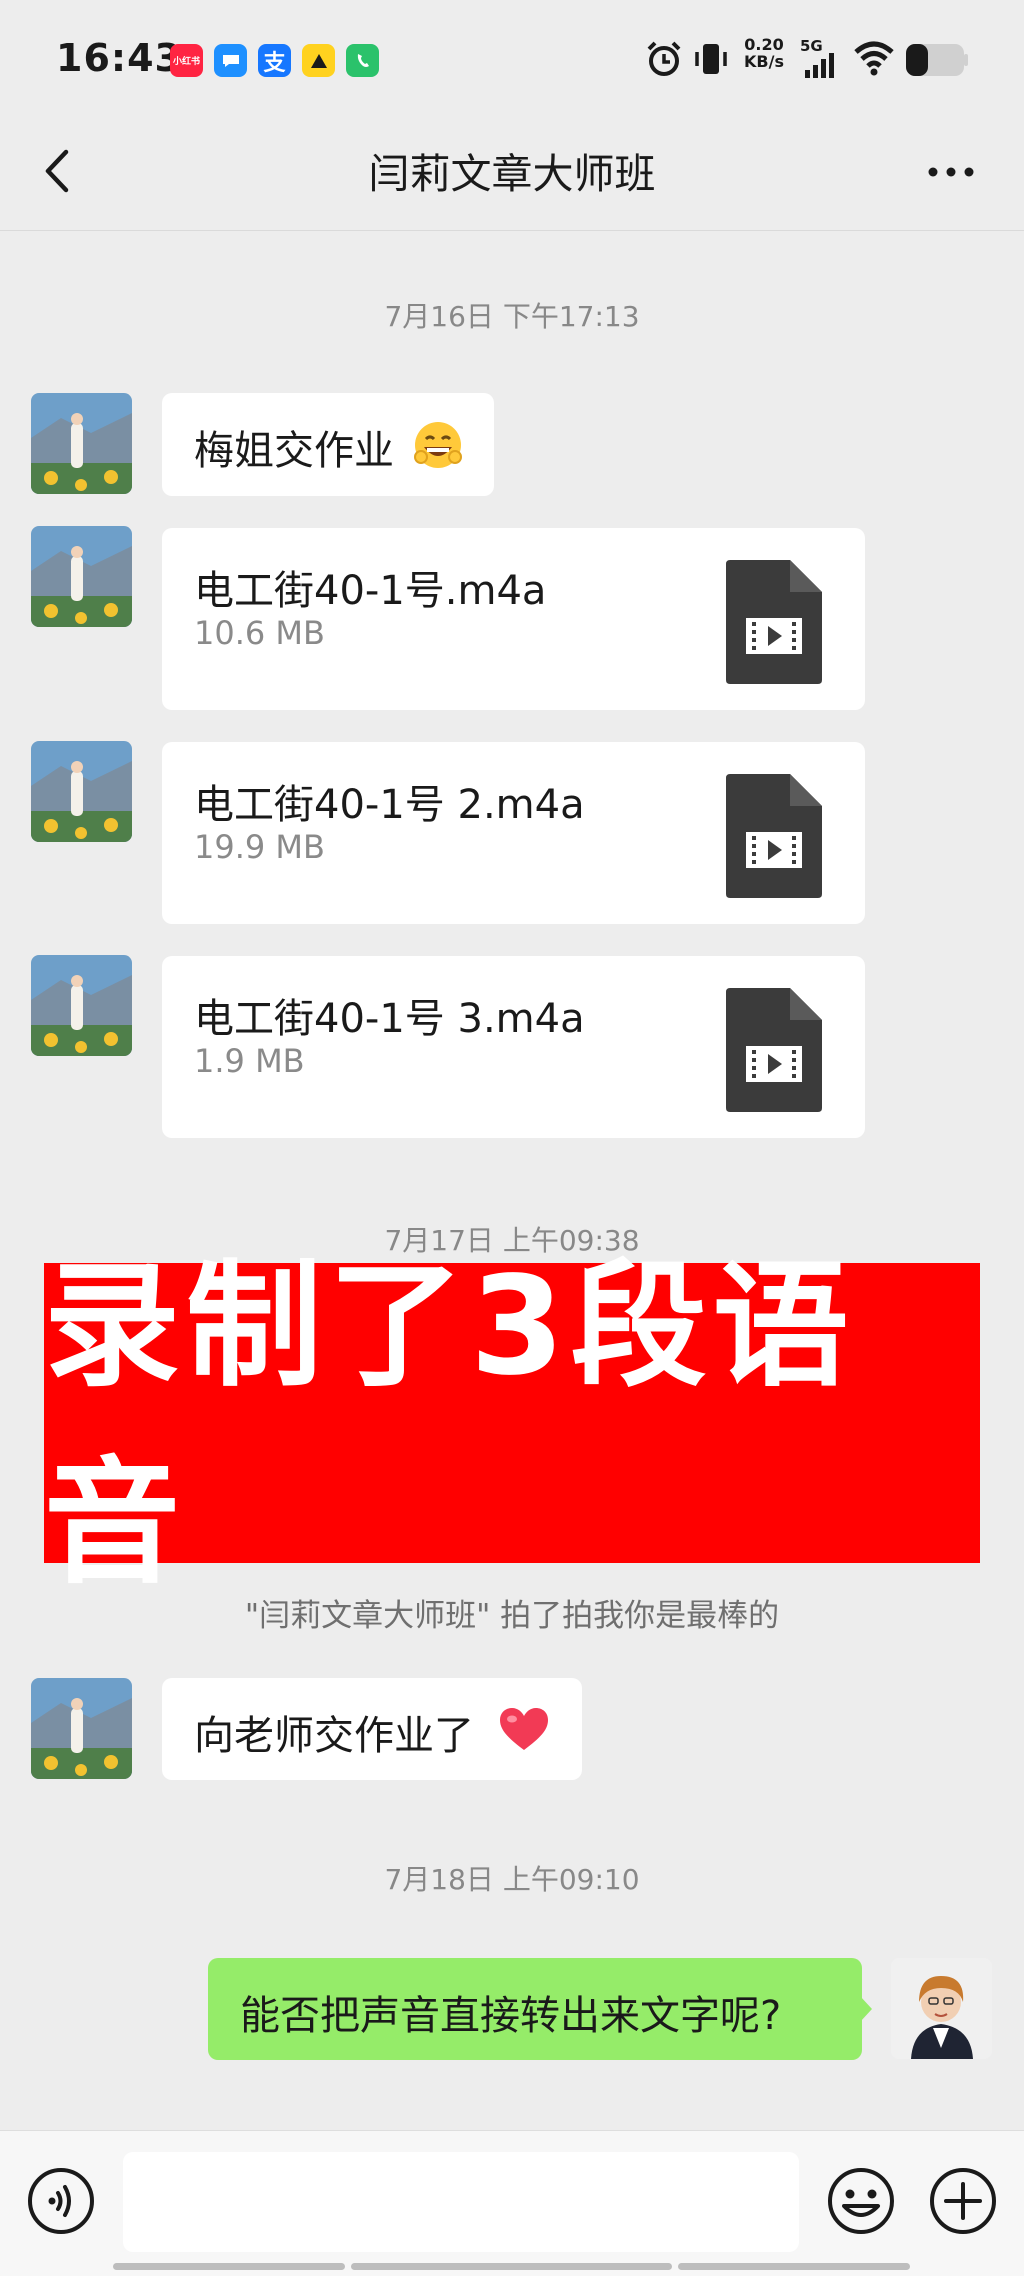 The height and width of the screenshot is (2276, 1024). Describe the element at coordinates (874, 58) in the screenshot. I see `wifi-icon` at that location.